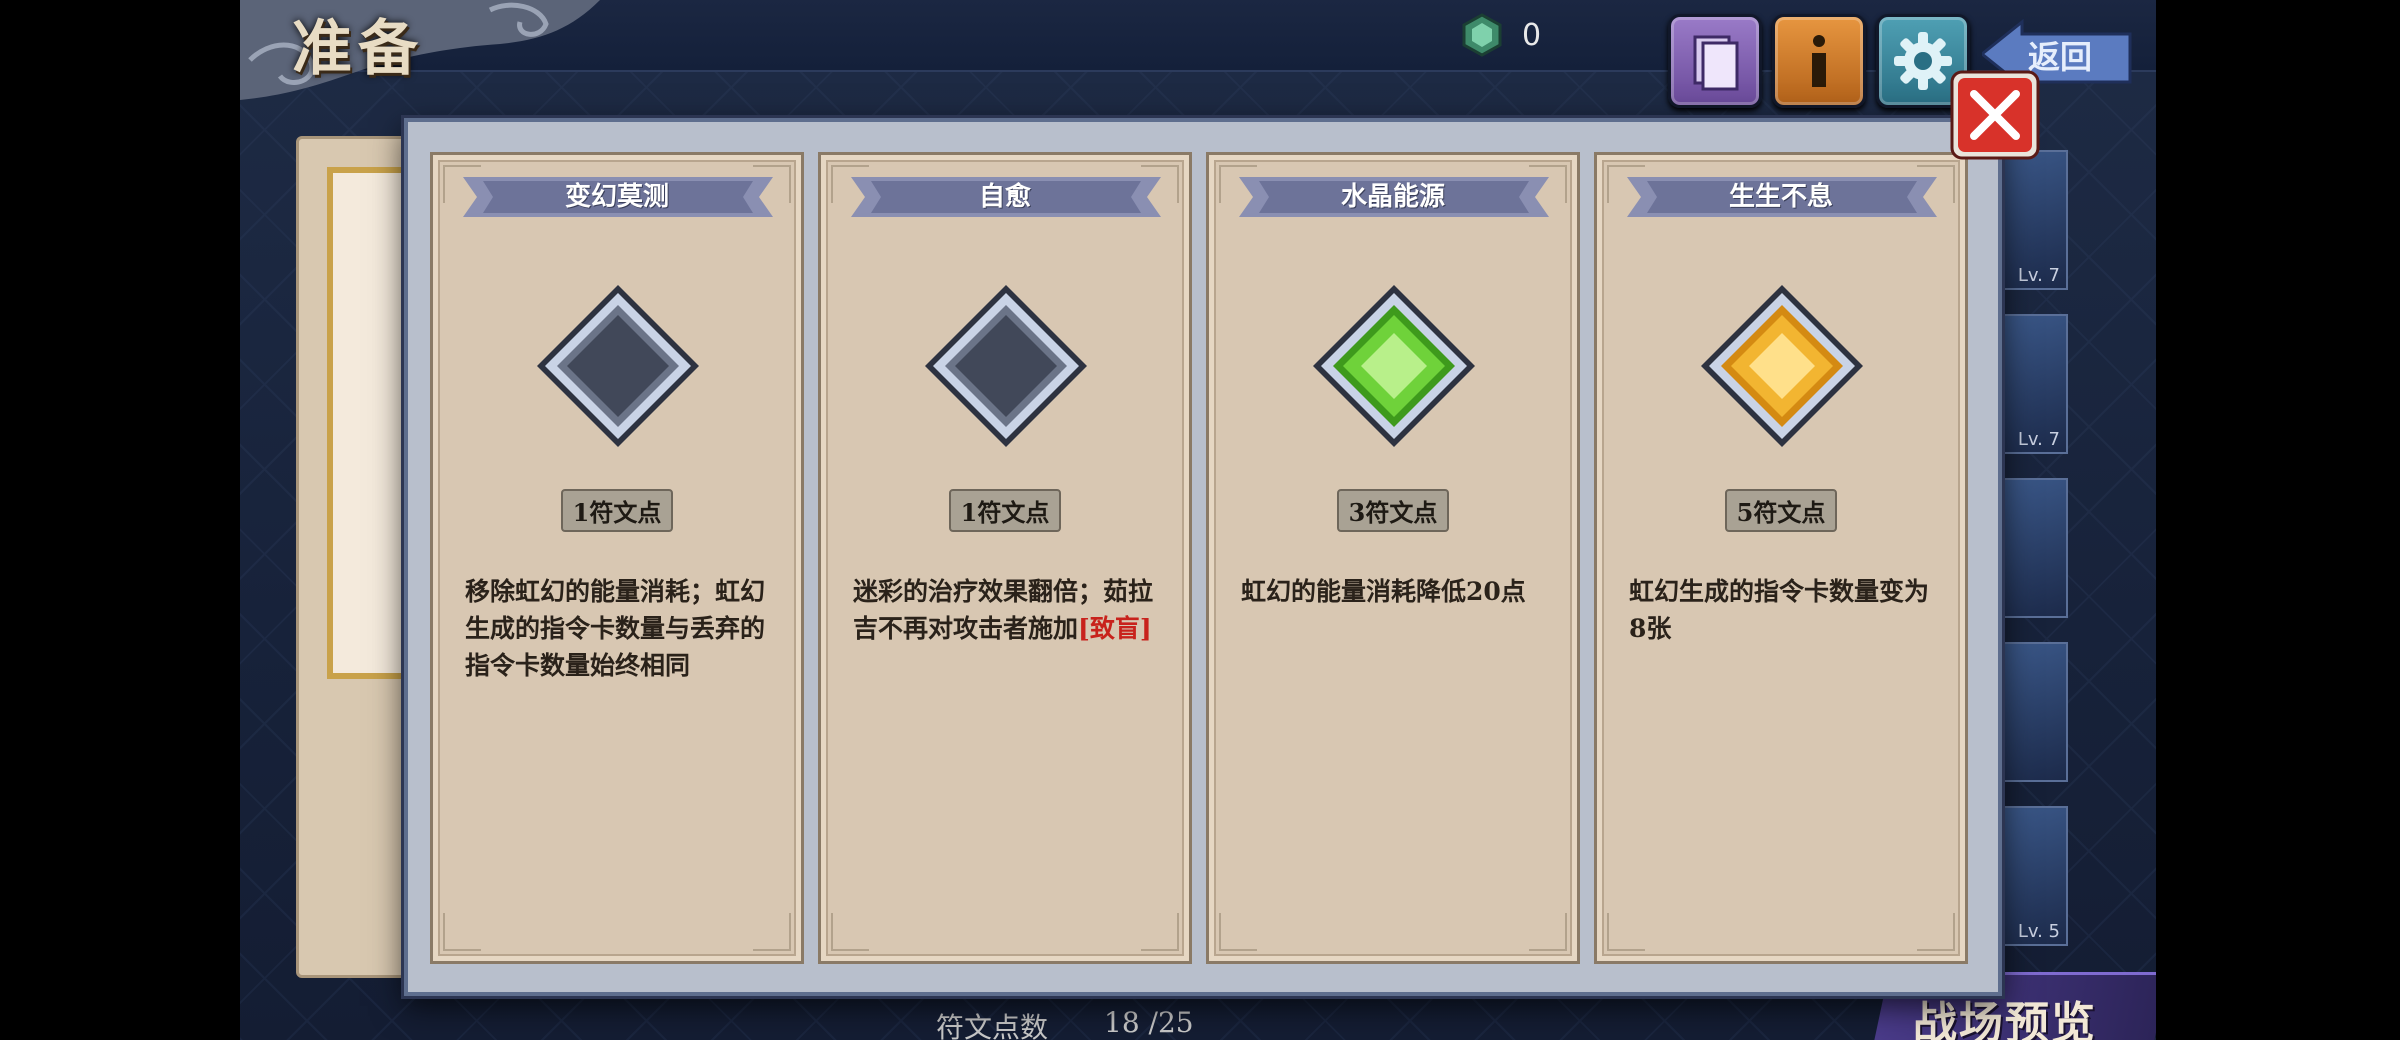 The width and height of the screenshot is (2400, 1040). Describe the element at coordinates (1393, 558) in the screenshot. I see `rune-card: 水晶能源 3符文点 虹幻的能量消耗降低20点` at that location.